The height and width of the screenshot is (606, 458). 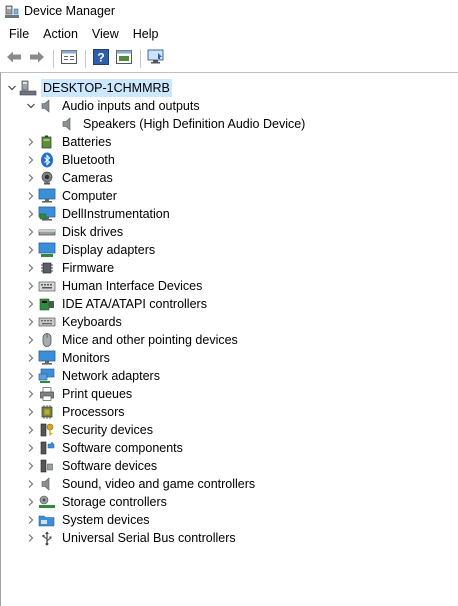 What do you see at coordinates (124, 59) in the screenshot?
I see `update-driver-button` at bounding box center [124, 59].